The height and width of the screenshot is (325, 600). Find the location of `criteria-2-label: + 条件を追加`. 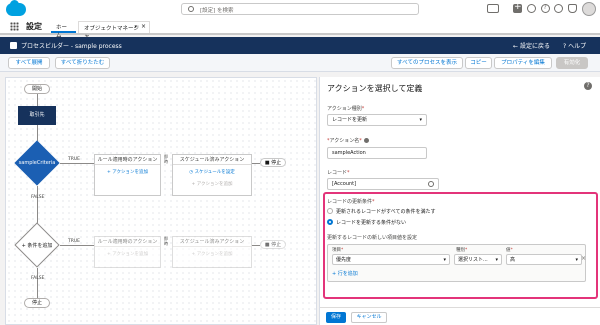

criteria-2-label: + 条件を追加 is located at coordinates (37, 246).